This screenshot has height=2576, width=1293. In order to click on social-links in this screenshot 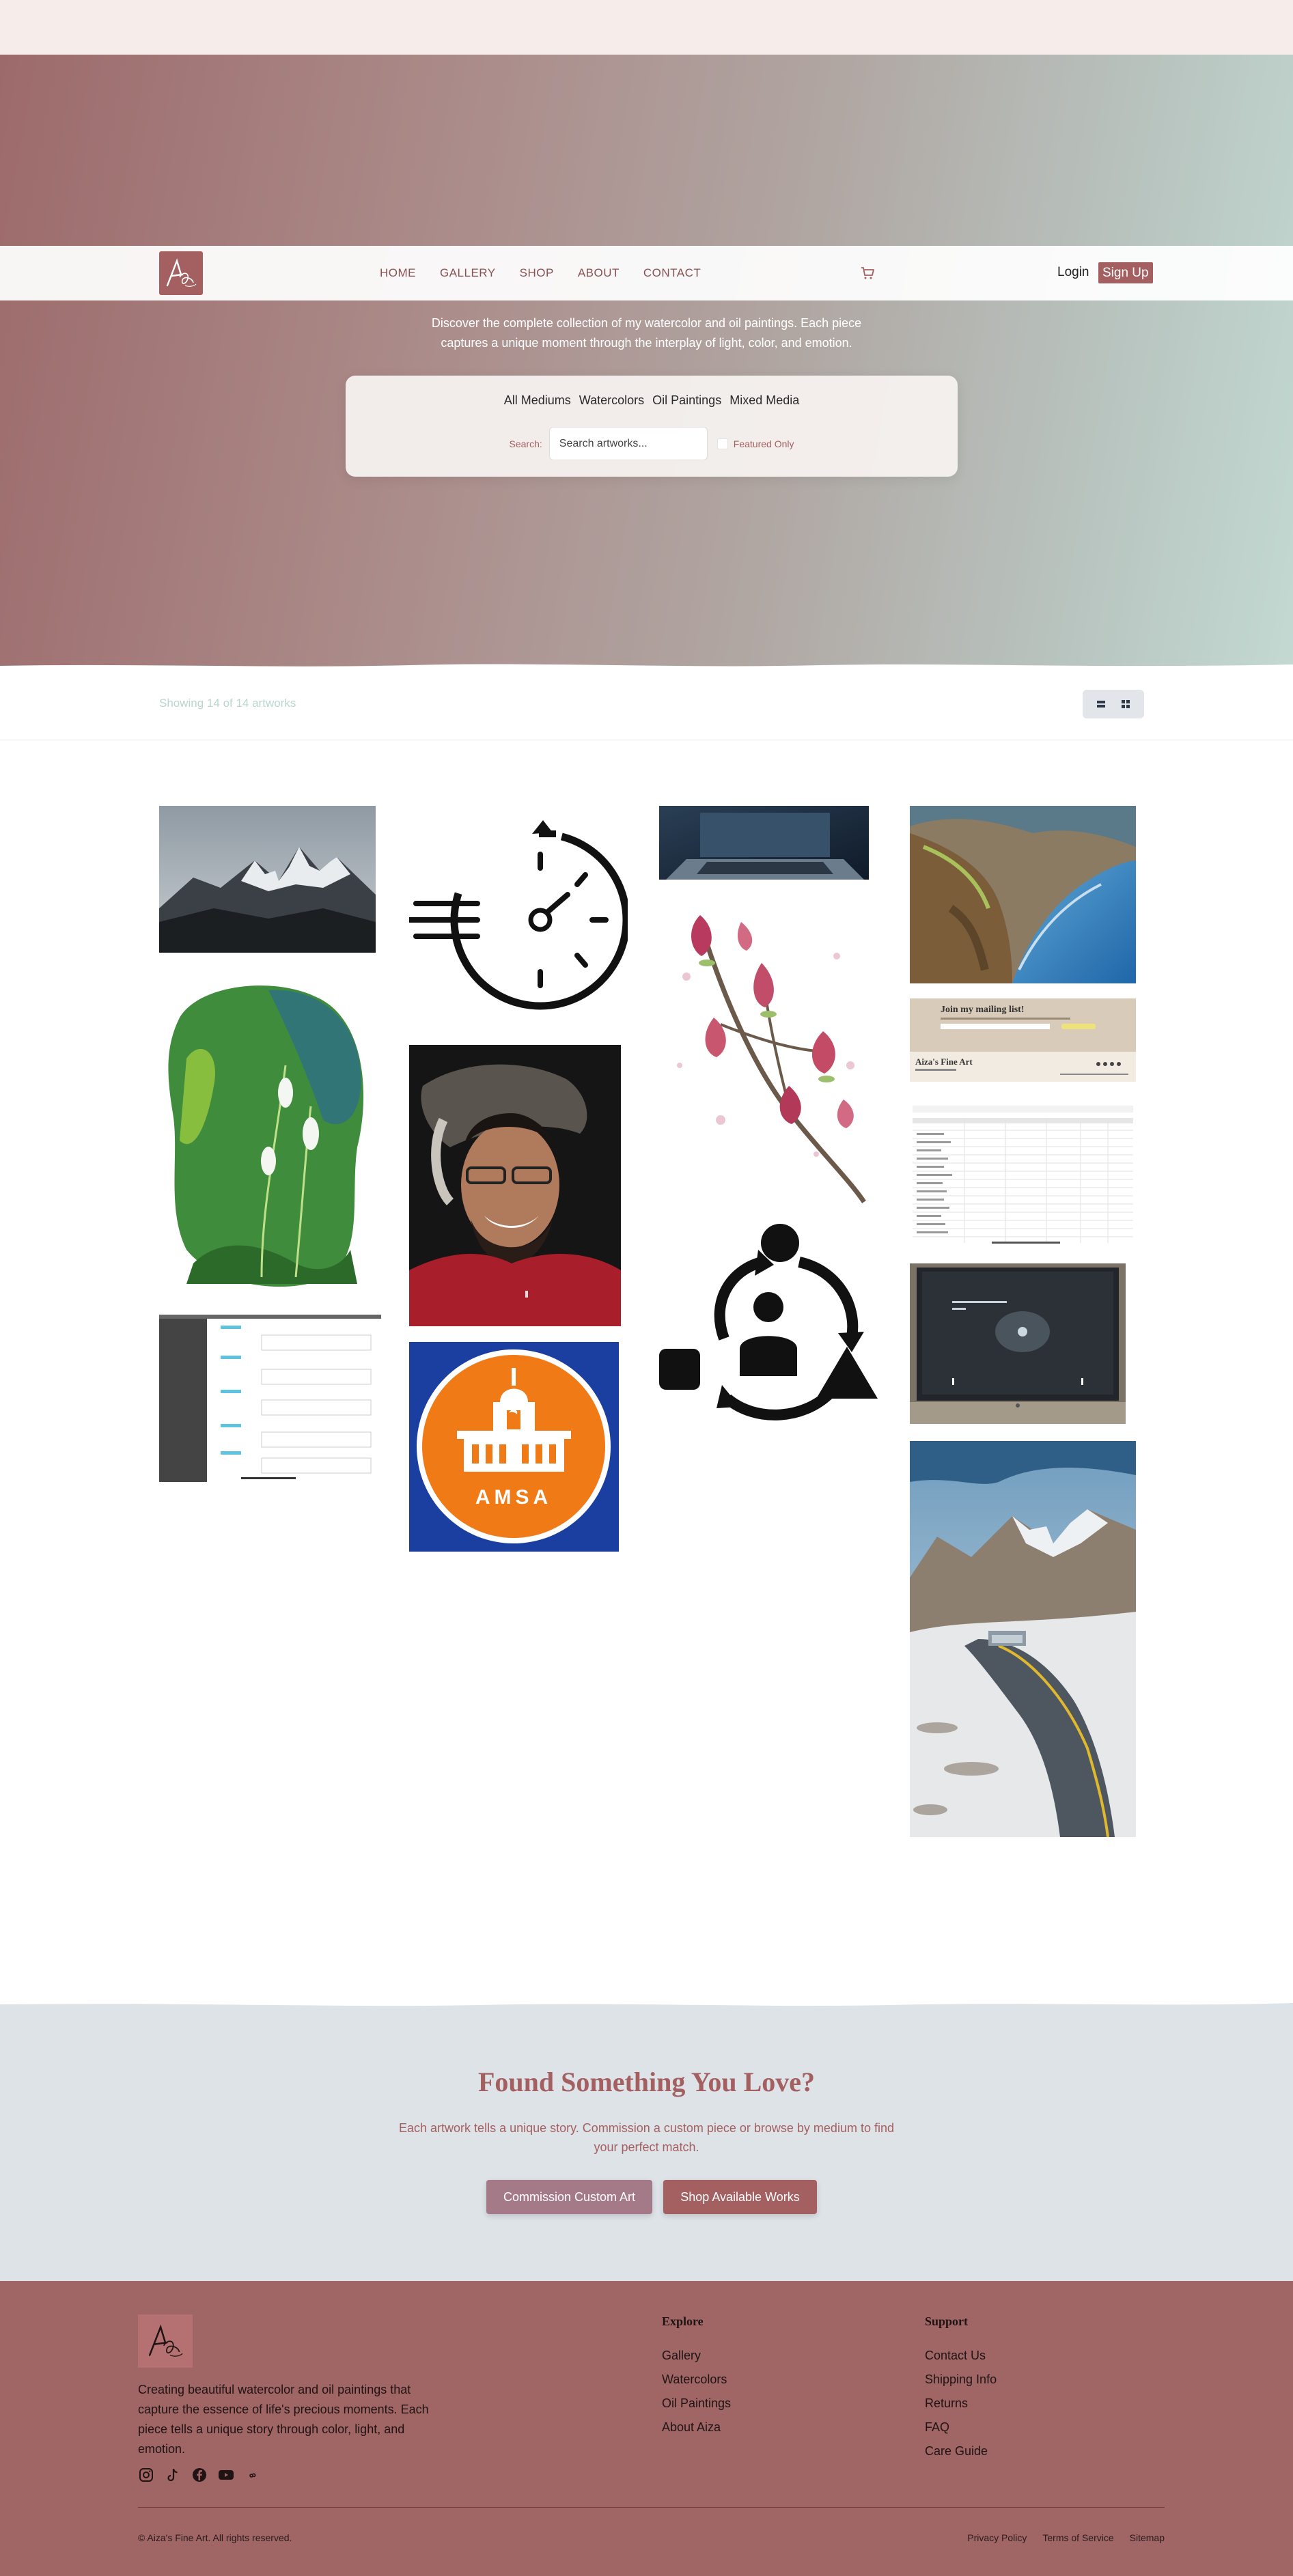, I will do `click(199, 2475)`.